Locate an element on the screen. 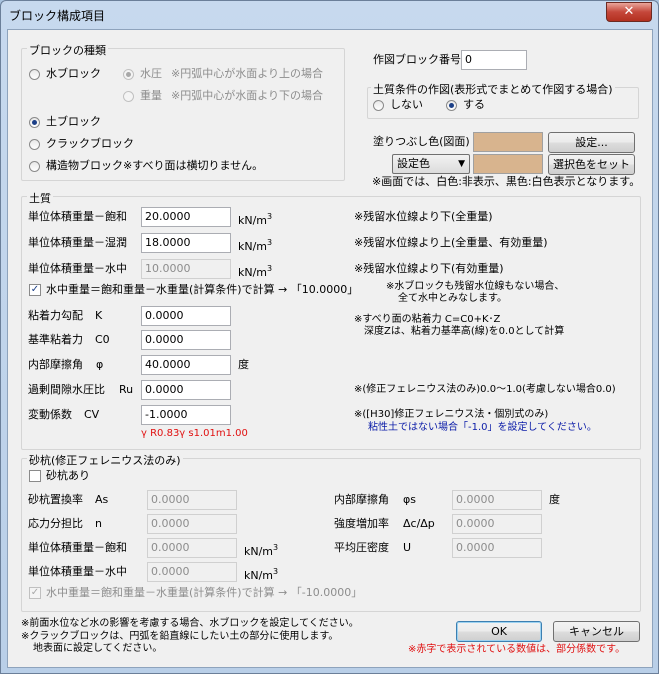  water-pressure-radio is located at coordinates (128, 74).